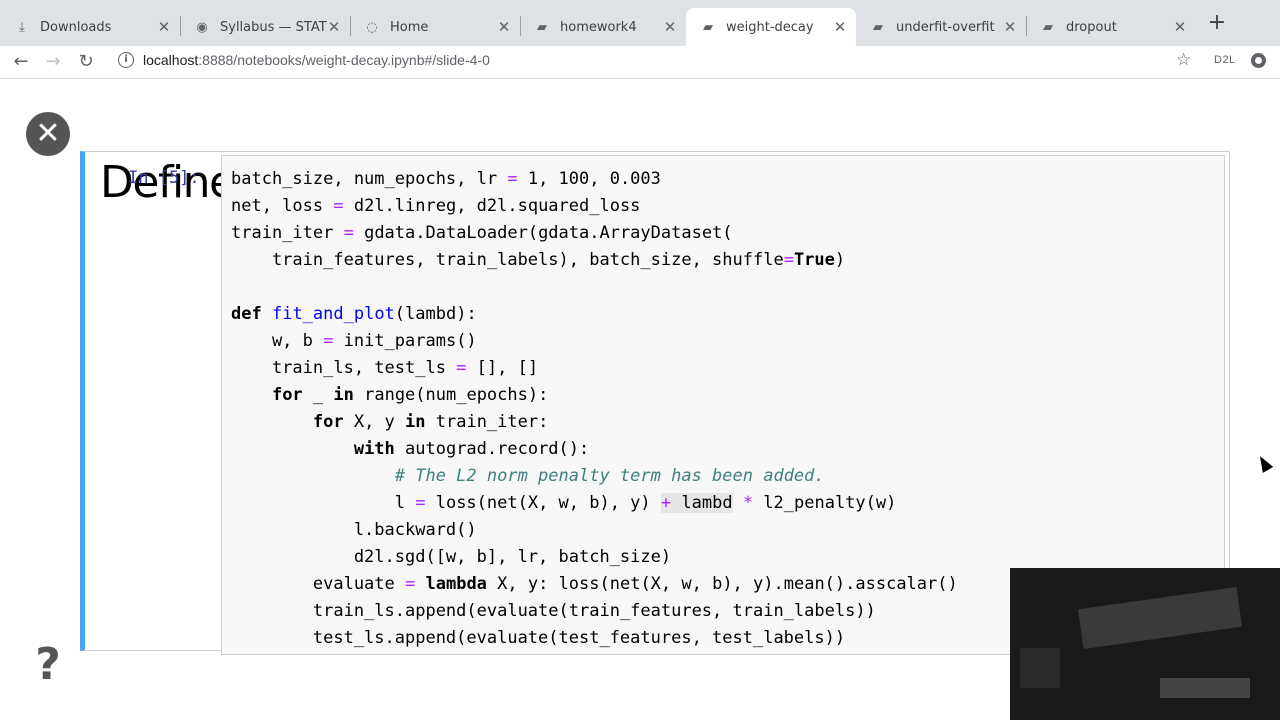  I want to click on tab-label: homework4, so click(598, 27).